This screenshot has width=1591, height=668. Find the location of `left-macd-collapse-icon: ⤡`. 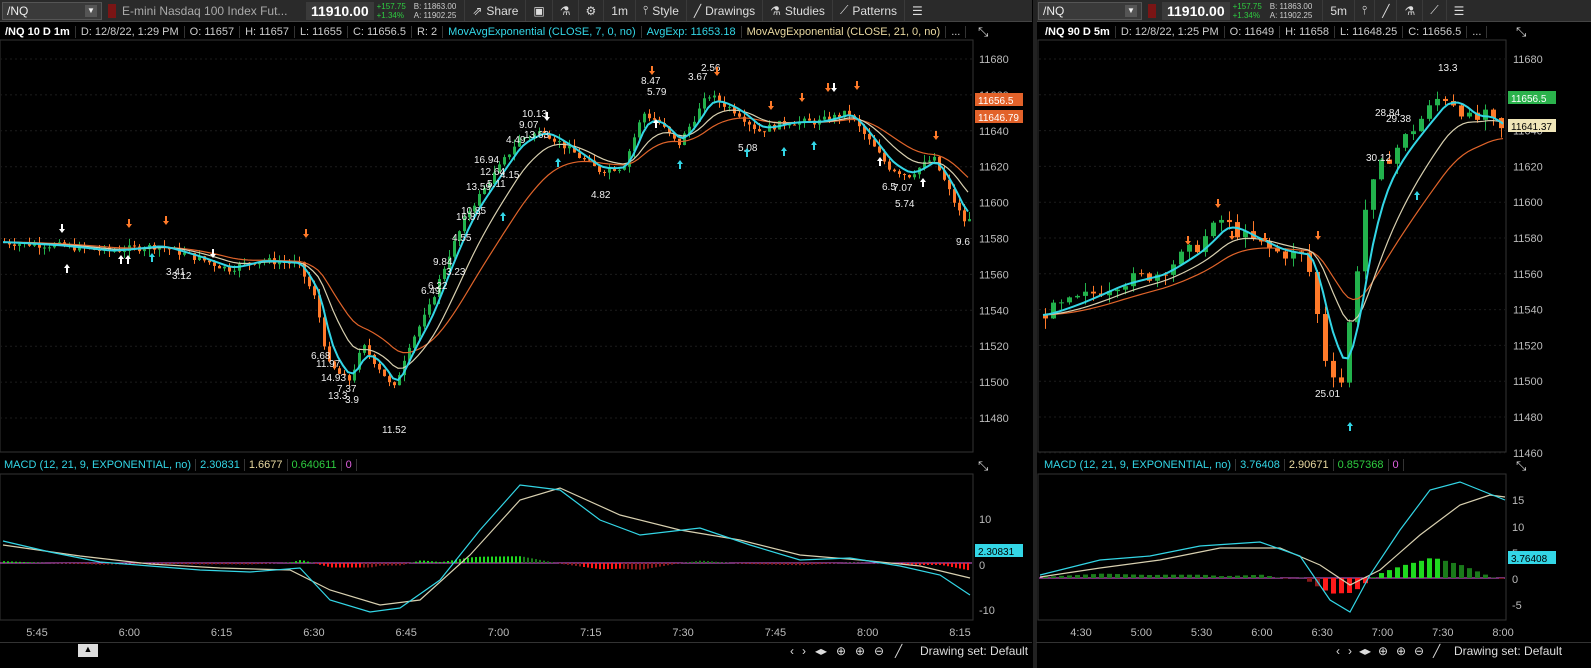

left-macd-collapse-icon: ⤡ is located at coordinates (983, 466).